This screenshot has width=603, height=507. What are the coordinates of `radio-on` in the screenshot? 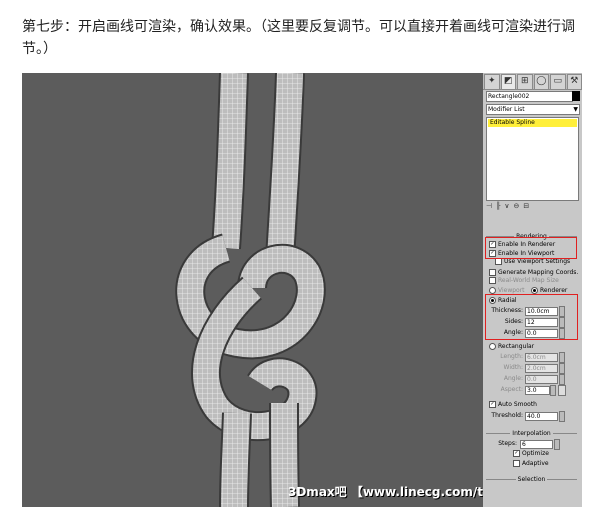 It's located at (534, 290).